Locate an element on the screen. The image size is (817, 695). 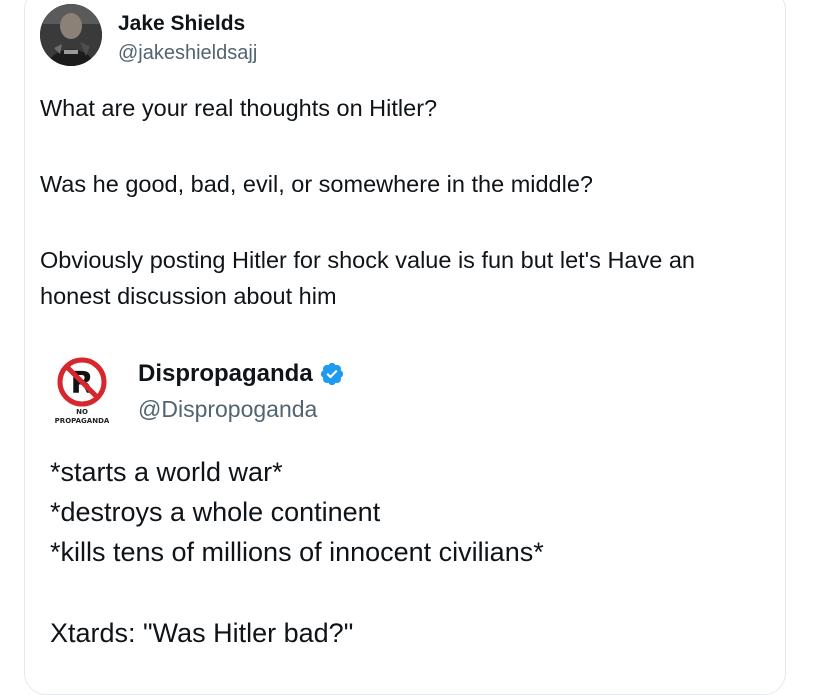
author-avatar is located at coordinates (71, 35).